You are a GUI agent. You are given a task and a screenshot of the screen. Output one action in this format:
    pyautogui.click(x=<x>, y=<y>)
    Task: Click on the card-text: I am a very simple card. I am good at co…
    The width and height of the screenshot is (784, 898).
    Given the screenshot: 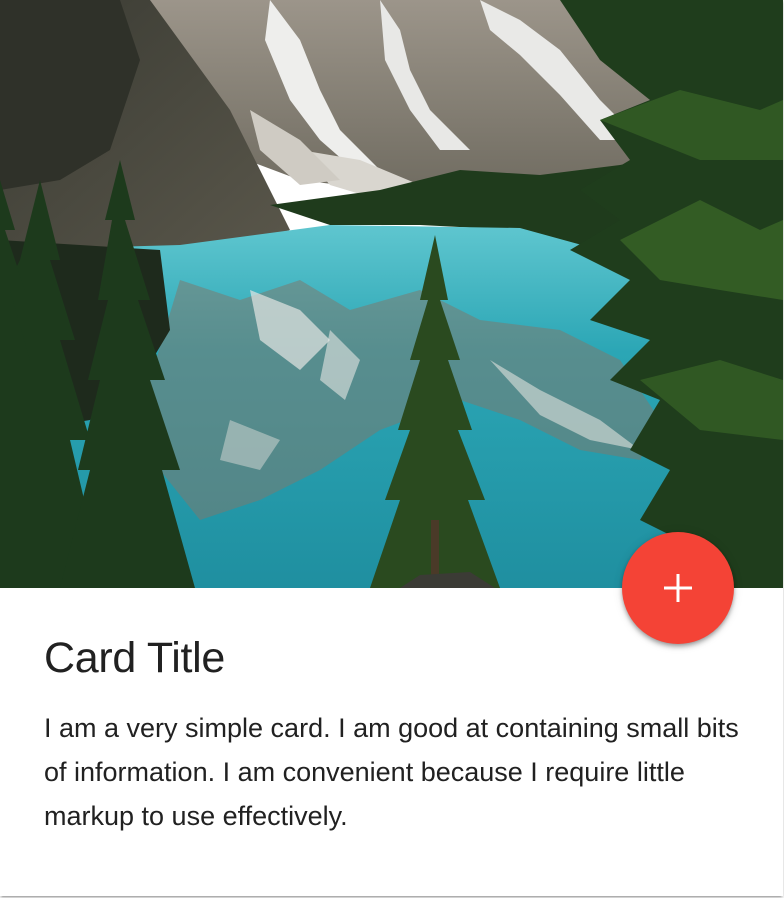 What is the action you would take?
    pyautogui.click(x=391, y=772)
    